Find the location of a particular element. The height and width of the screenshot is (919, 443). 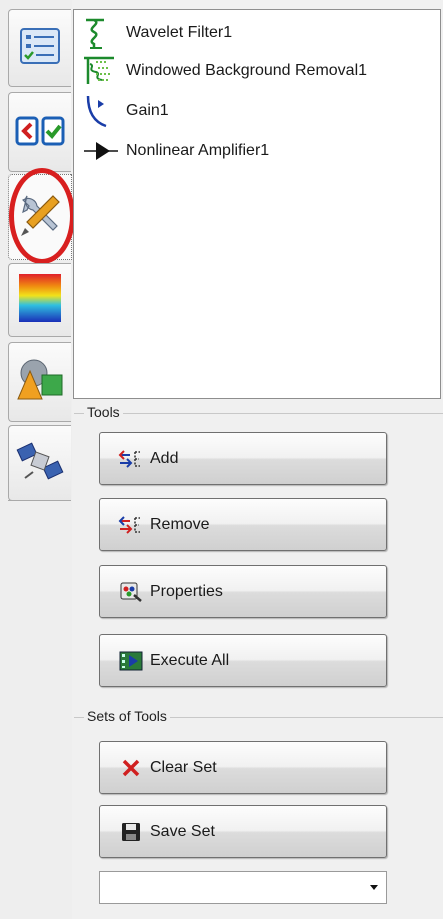

remove-tool-icon is located at coordinates (131, 525).